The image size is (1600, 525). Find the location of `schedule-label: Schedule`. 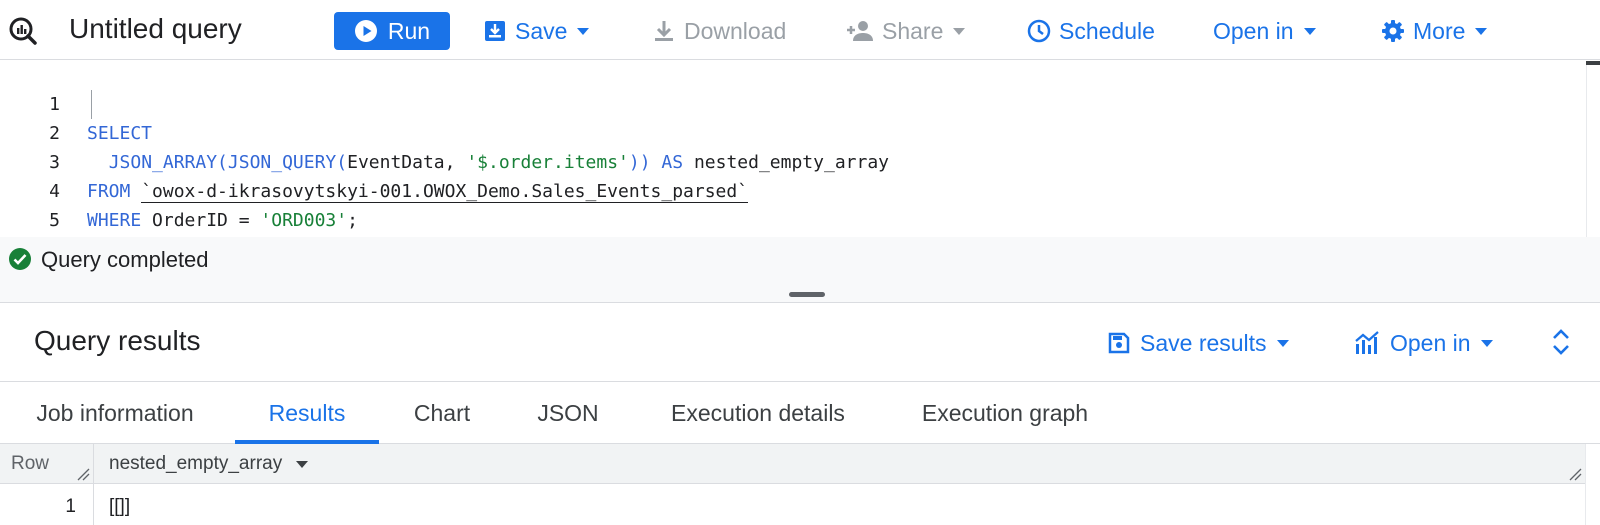

schedule-label: Schedule is located at coordinates (1107, 30).